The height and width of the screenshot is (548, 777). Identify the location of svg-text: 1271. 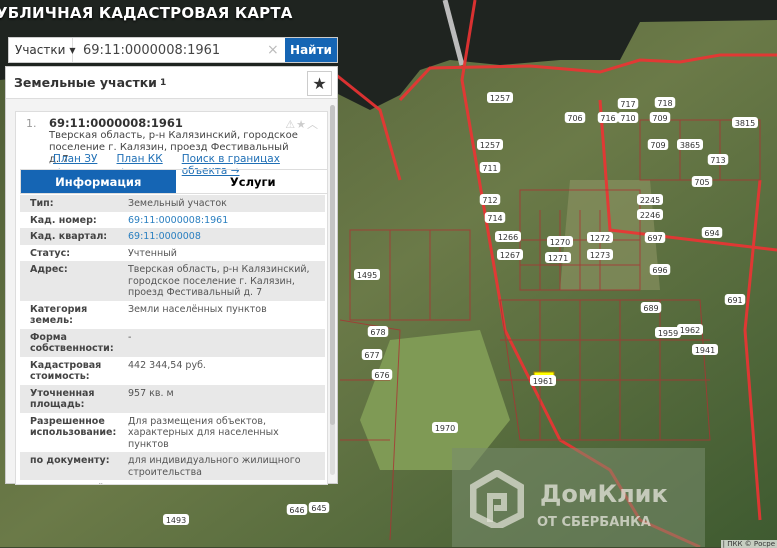
(558, 258).